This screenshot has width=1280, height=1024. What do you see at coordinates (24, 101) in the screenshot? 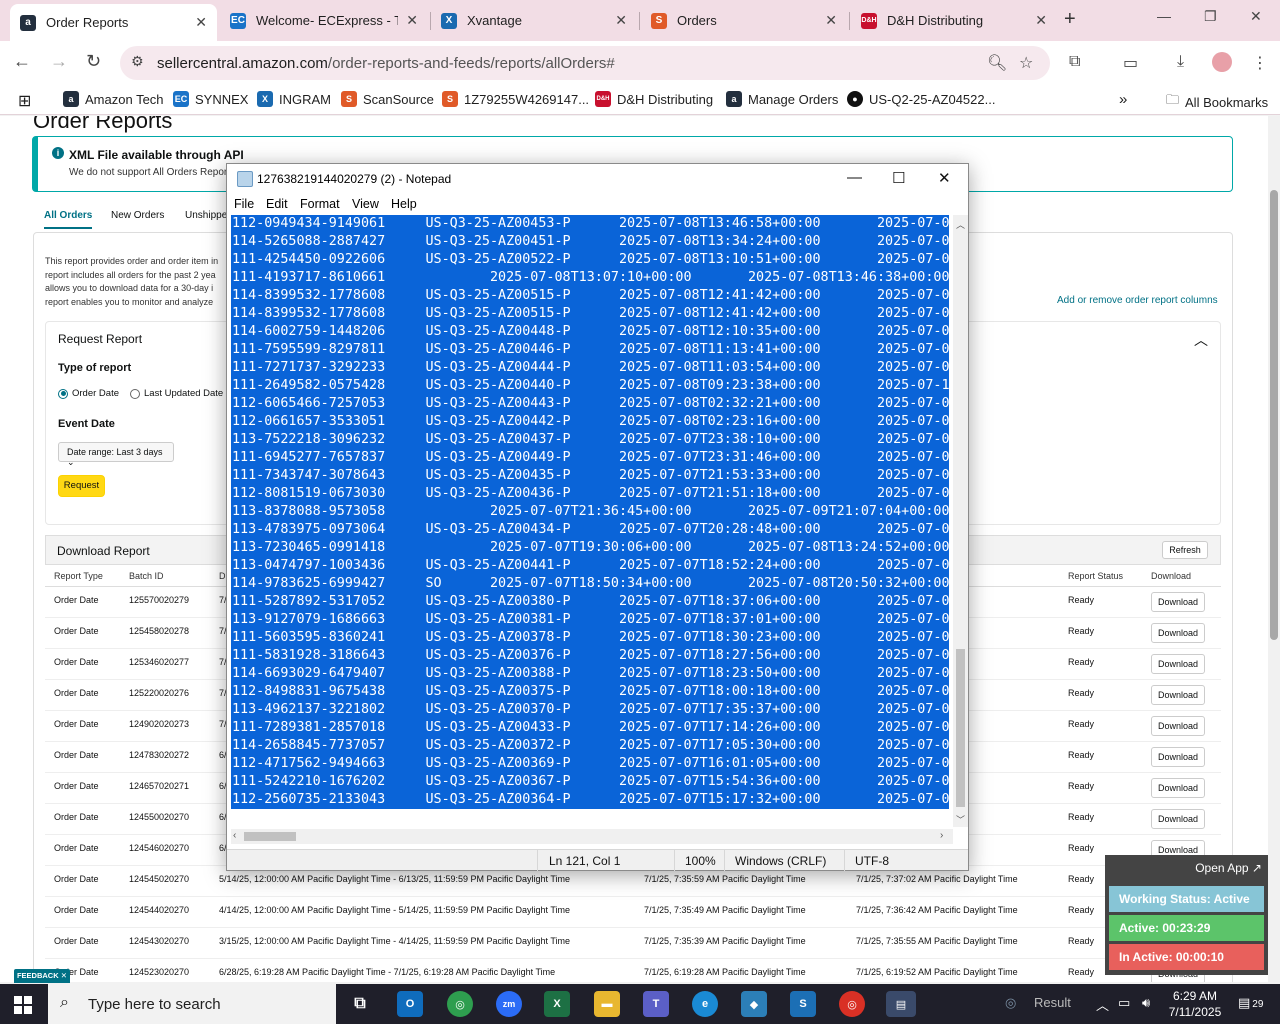
I see `apps-grid-icon: ⊞` at bounding box center [24, 101].